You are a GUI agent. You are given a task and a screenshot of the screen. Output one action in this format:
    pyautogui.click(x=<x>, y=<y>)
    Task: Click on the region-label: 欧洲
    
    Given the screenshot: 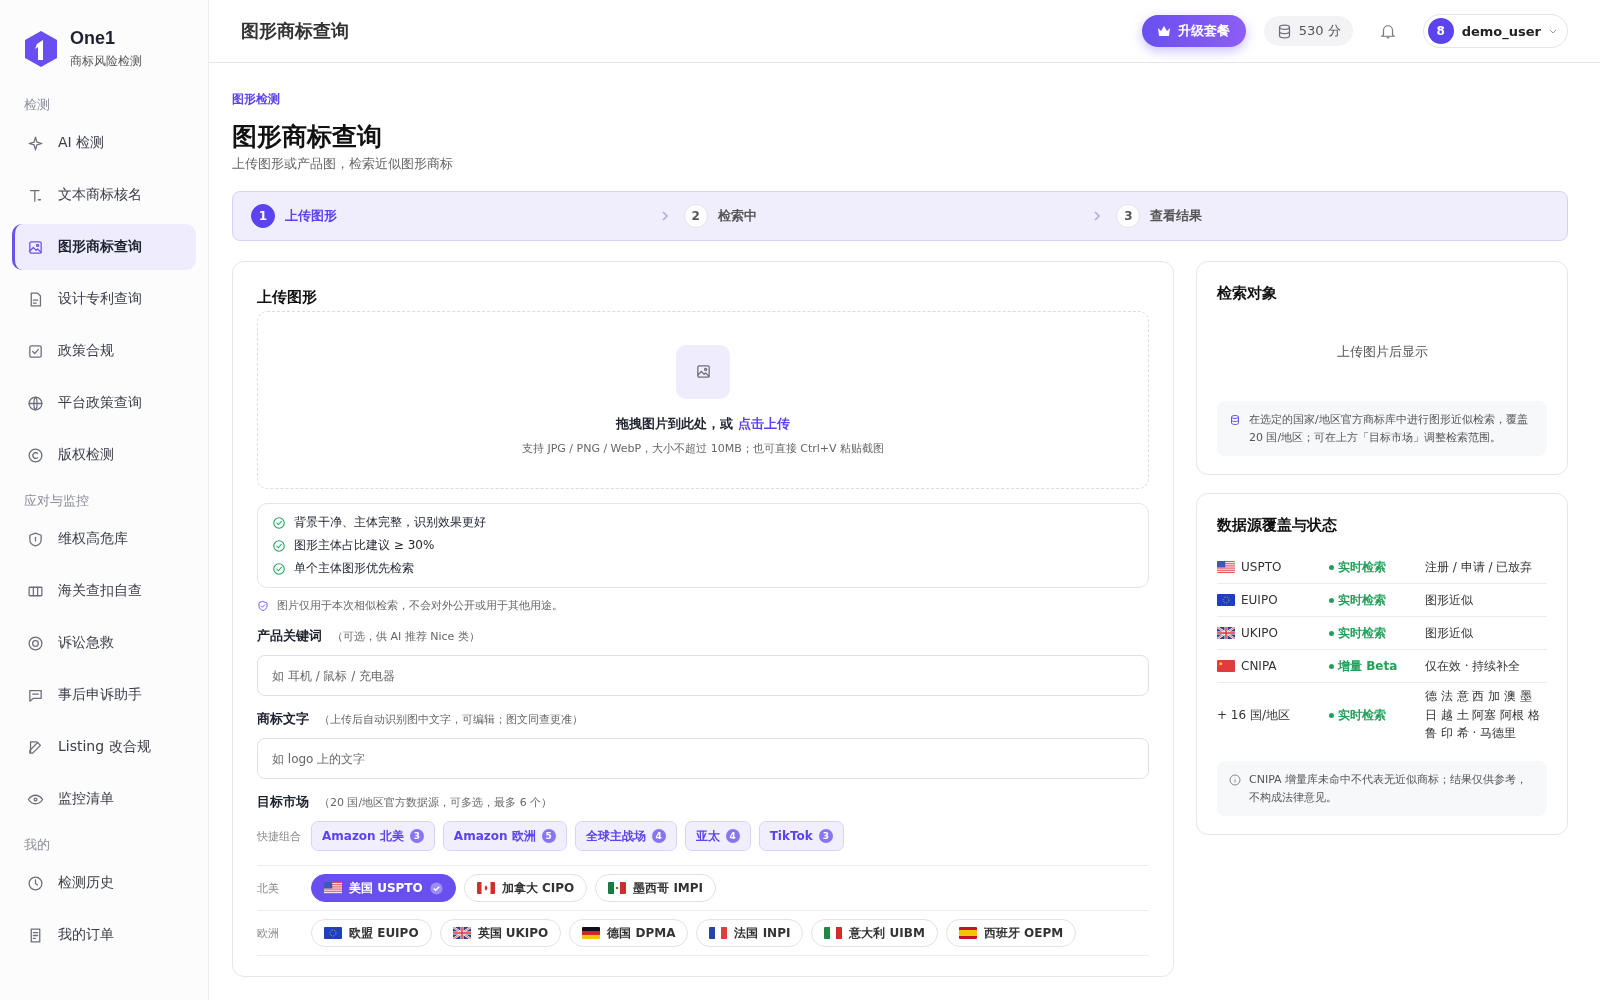 What is the action you would take?
    pyautogui.click(x=268, y=933)
    